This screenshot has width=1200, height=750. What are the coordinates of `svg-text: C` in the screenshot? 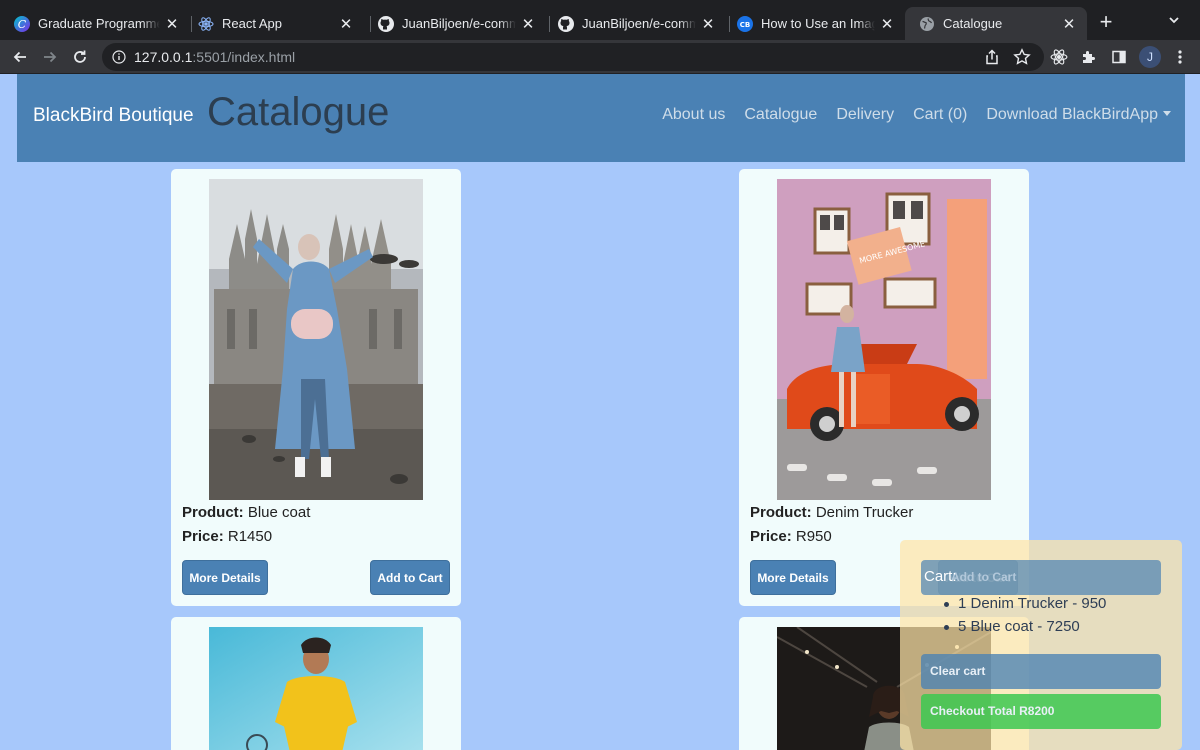 It's located at (22, 24).